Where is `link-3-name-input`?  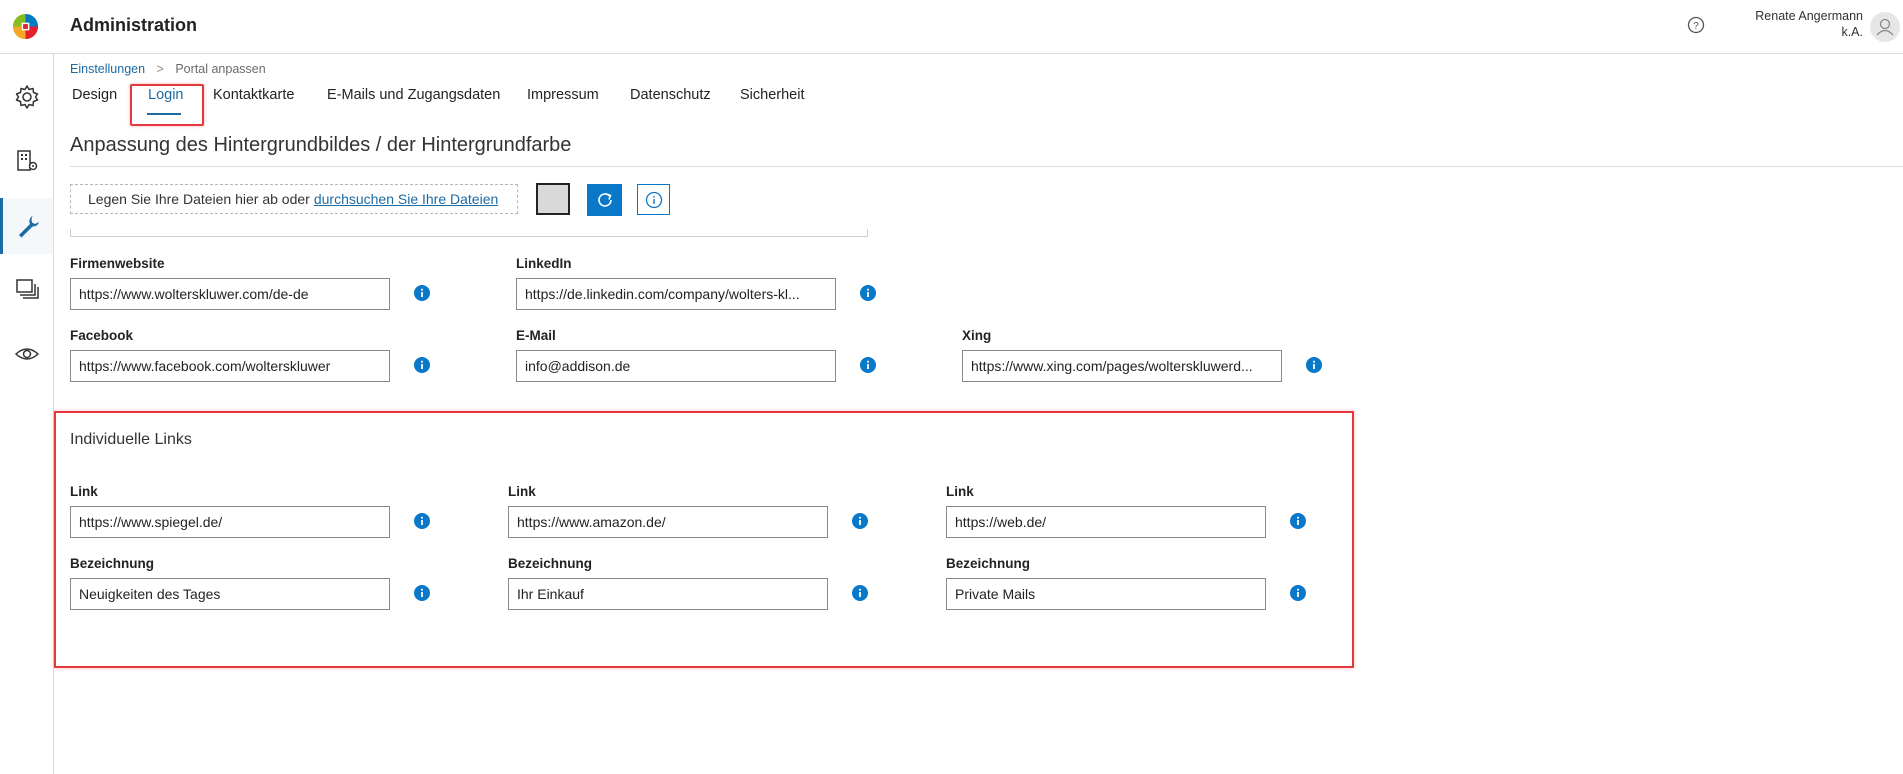 link-3-name-input is located at coordinates (1106, 594).